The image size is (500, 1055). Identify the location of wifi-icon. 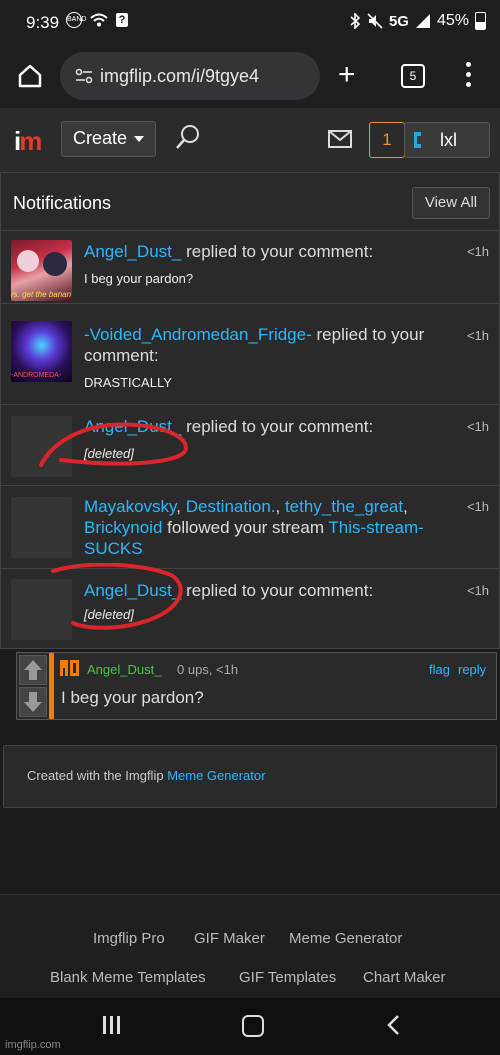
(99, 20).